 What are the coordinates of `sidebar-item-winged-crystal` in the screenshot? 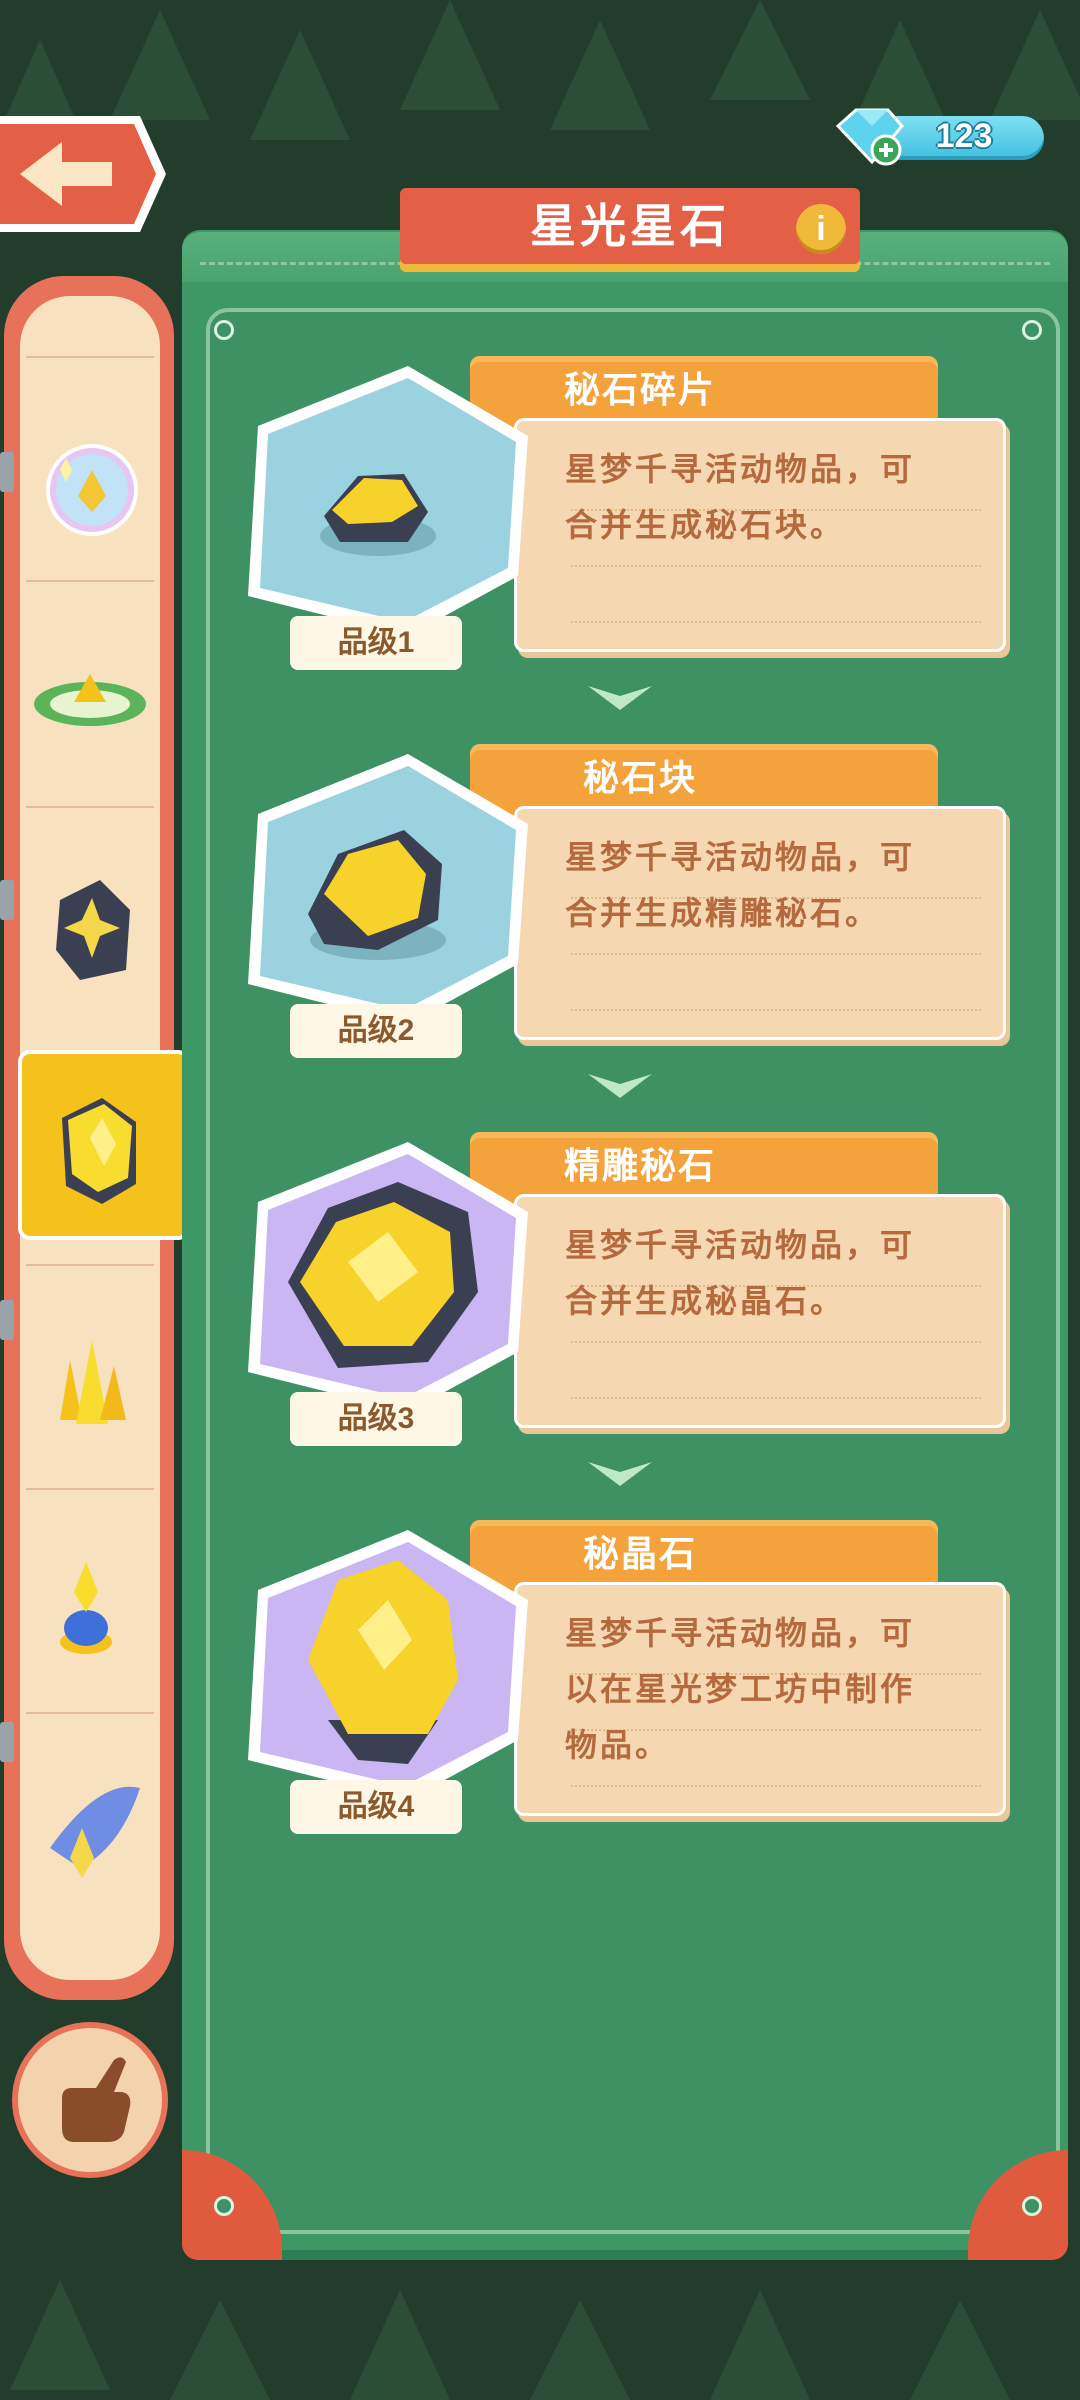 It's located at (90, 1828).